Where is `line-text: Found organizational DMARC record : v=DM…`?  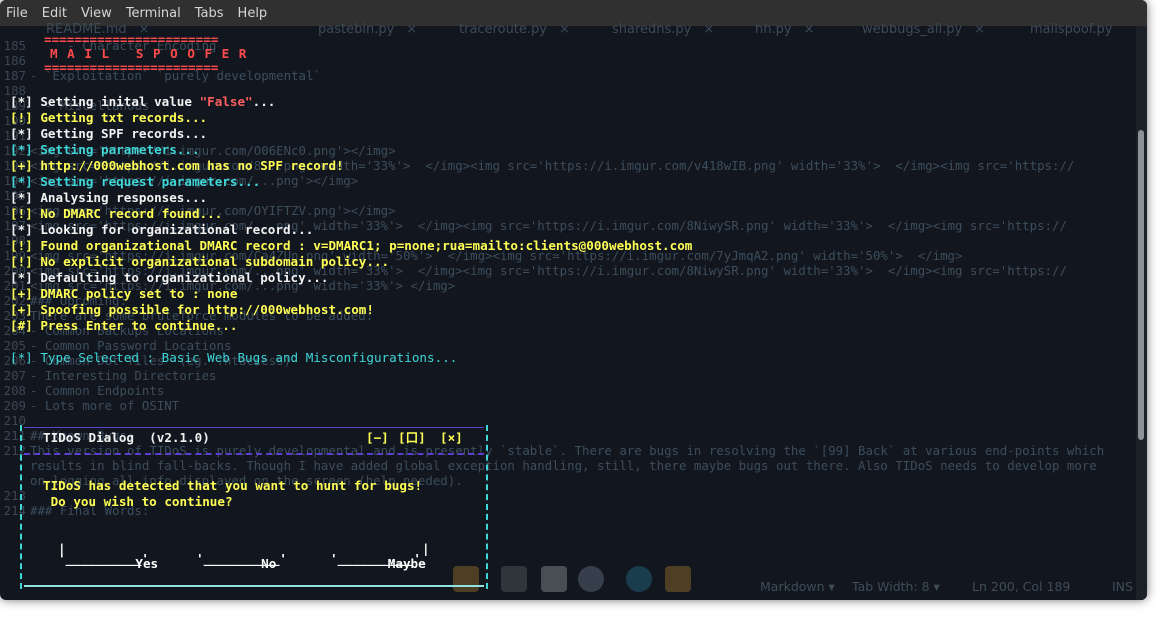
line-text: Found organizational DMARC record : v=DM… is located at coordinates (362, 245).